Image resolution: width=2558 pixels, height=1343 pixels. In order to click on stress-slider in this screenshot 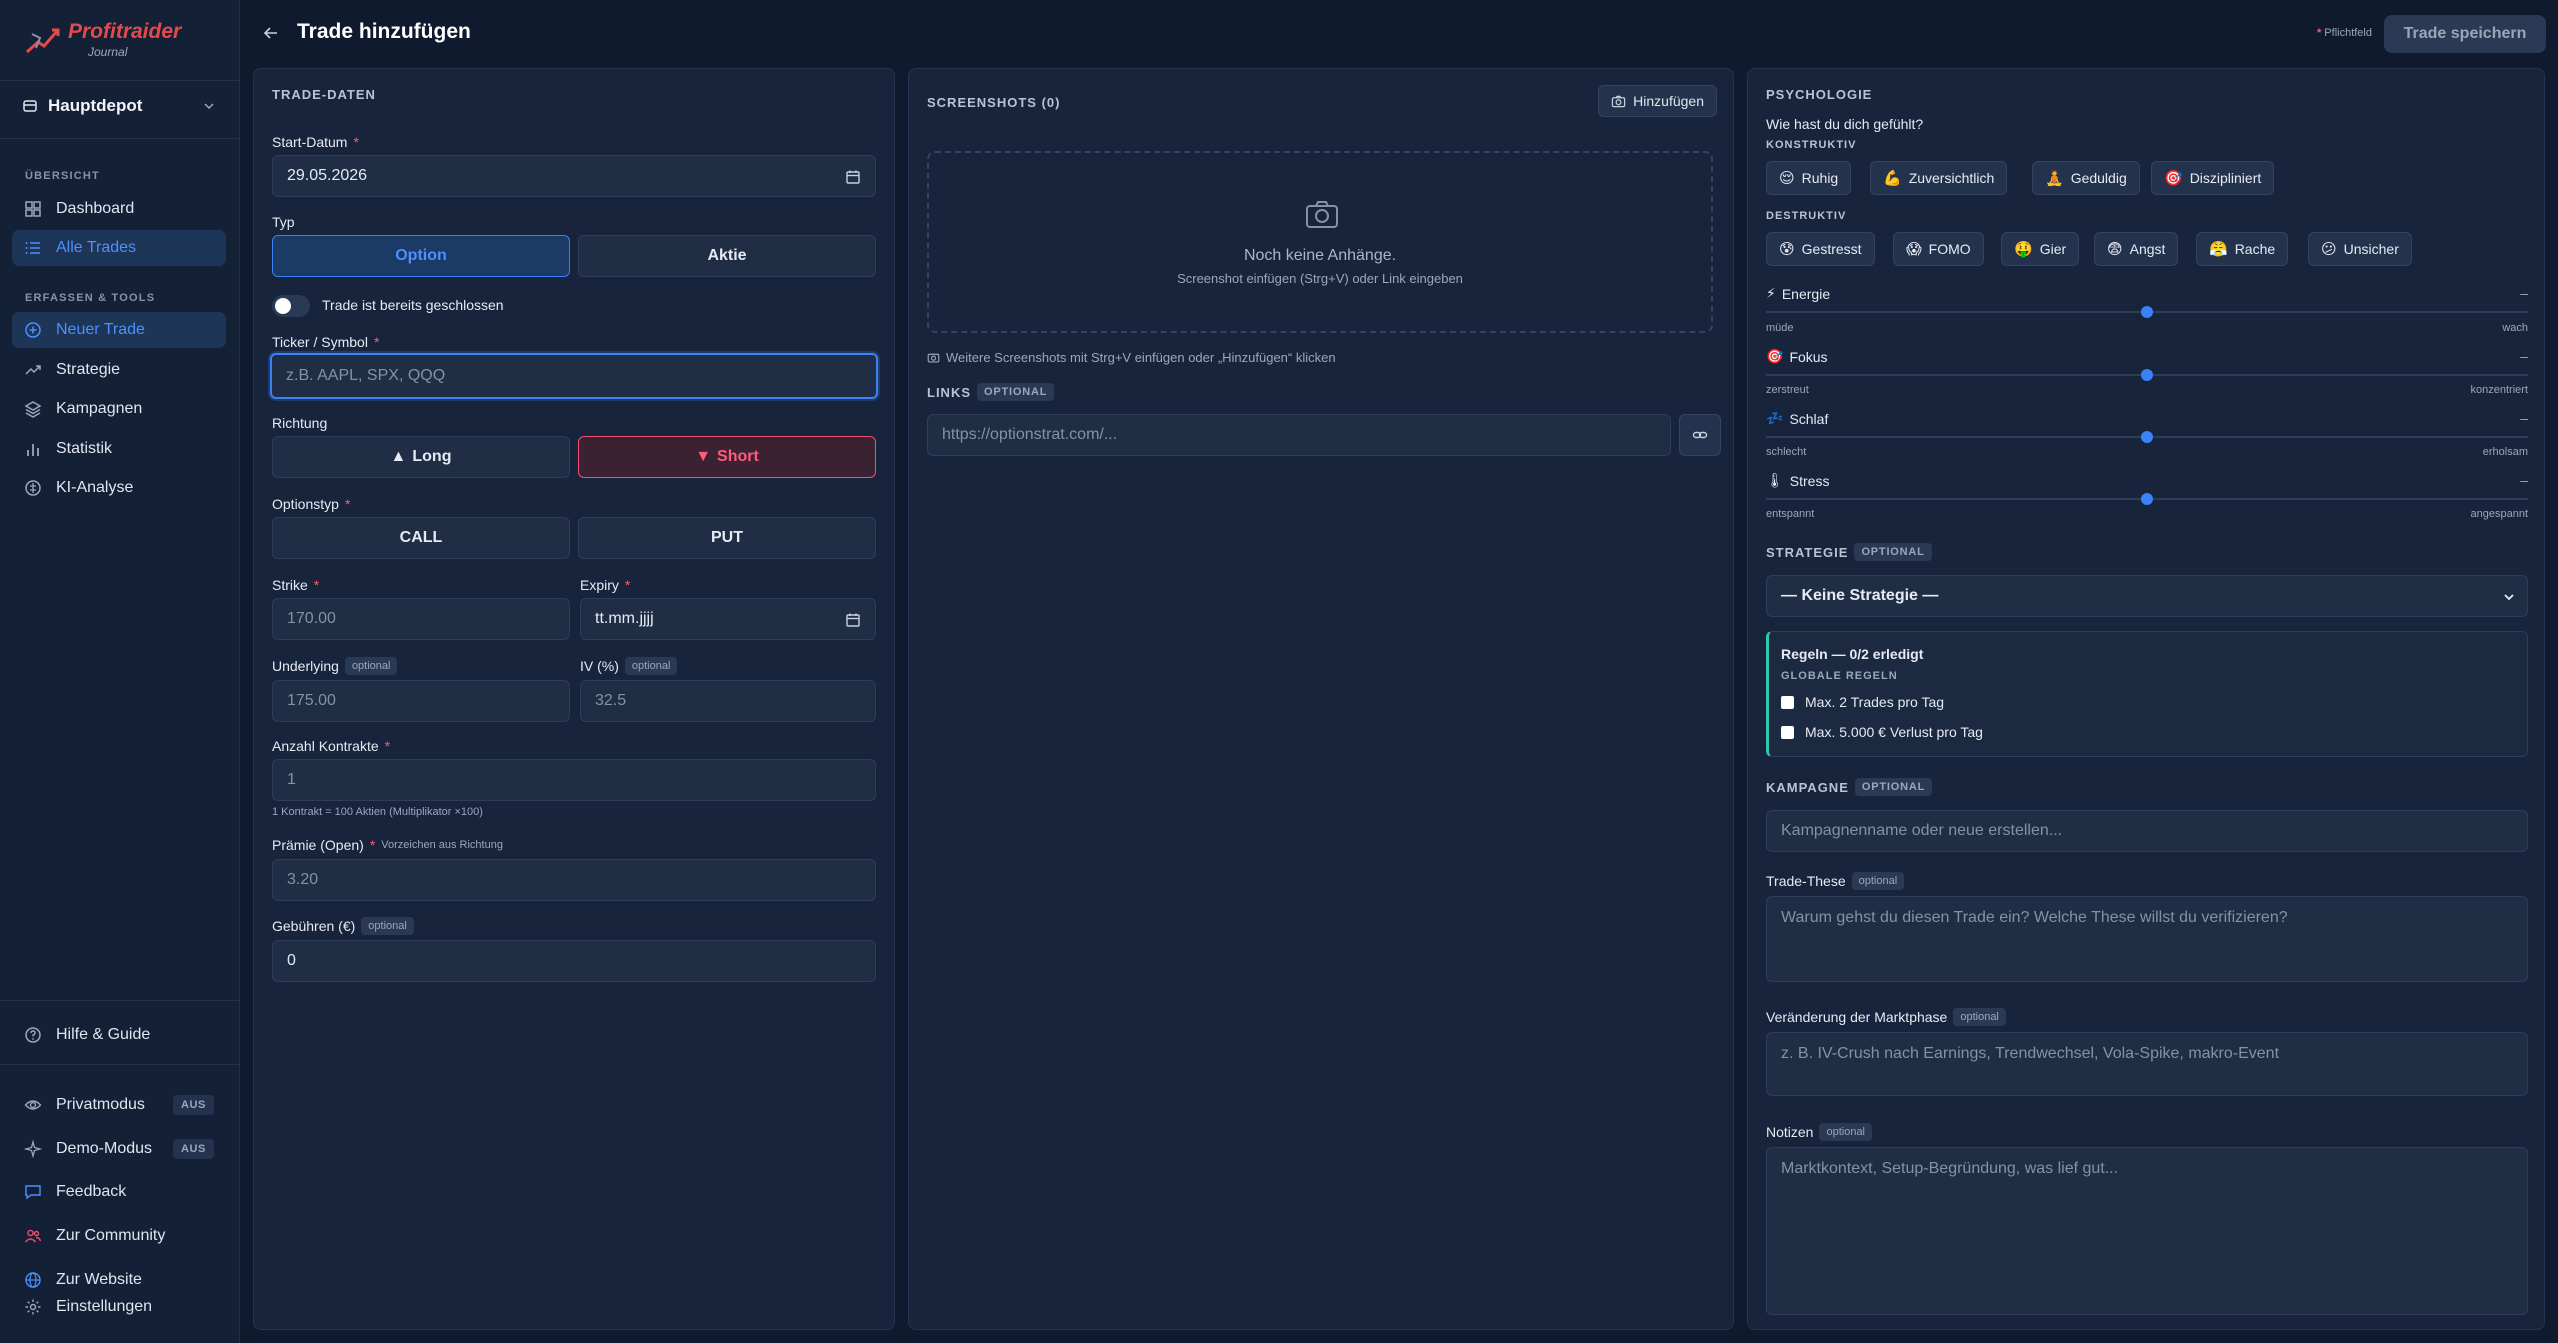, I will do `click(2147, 499)`.